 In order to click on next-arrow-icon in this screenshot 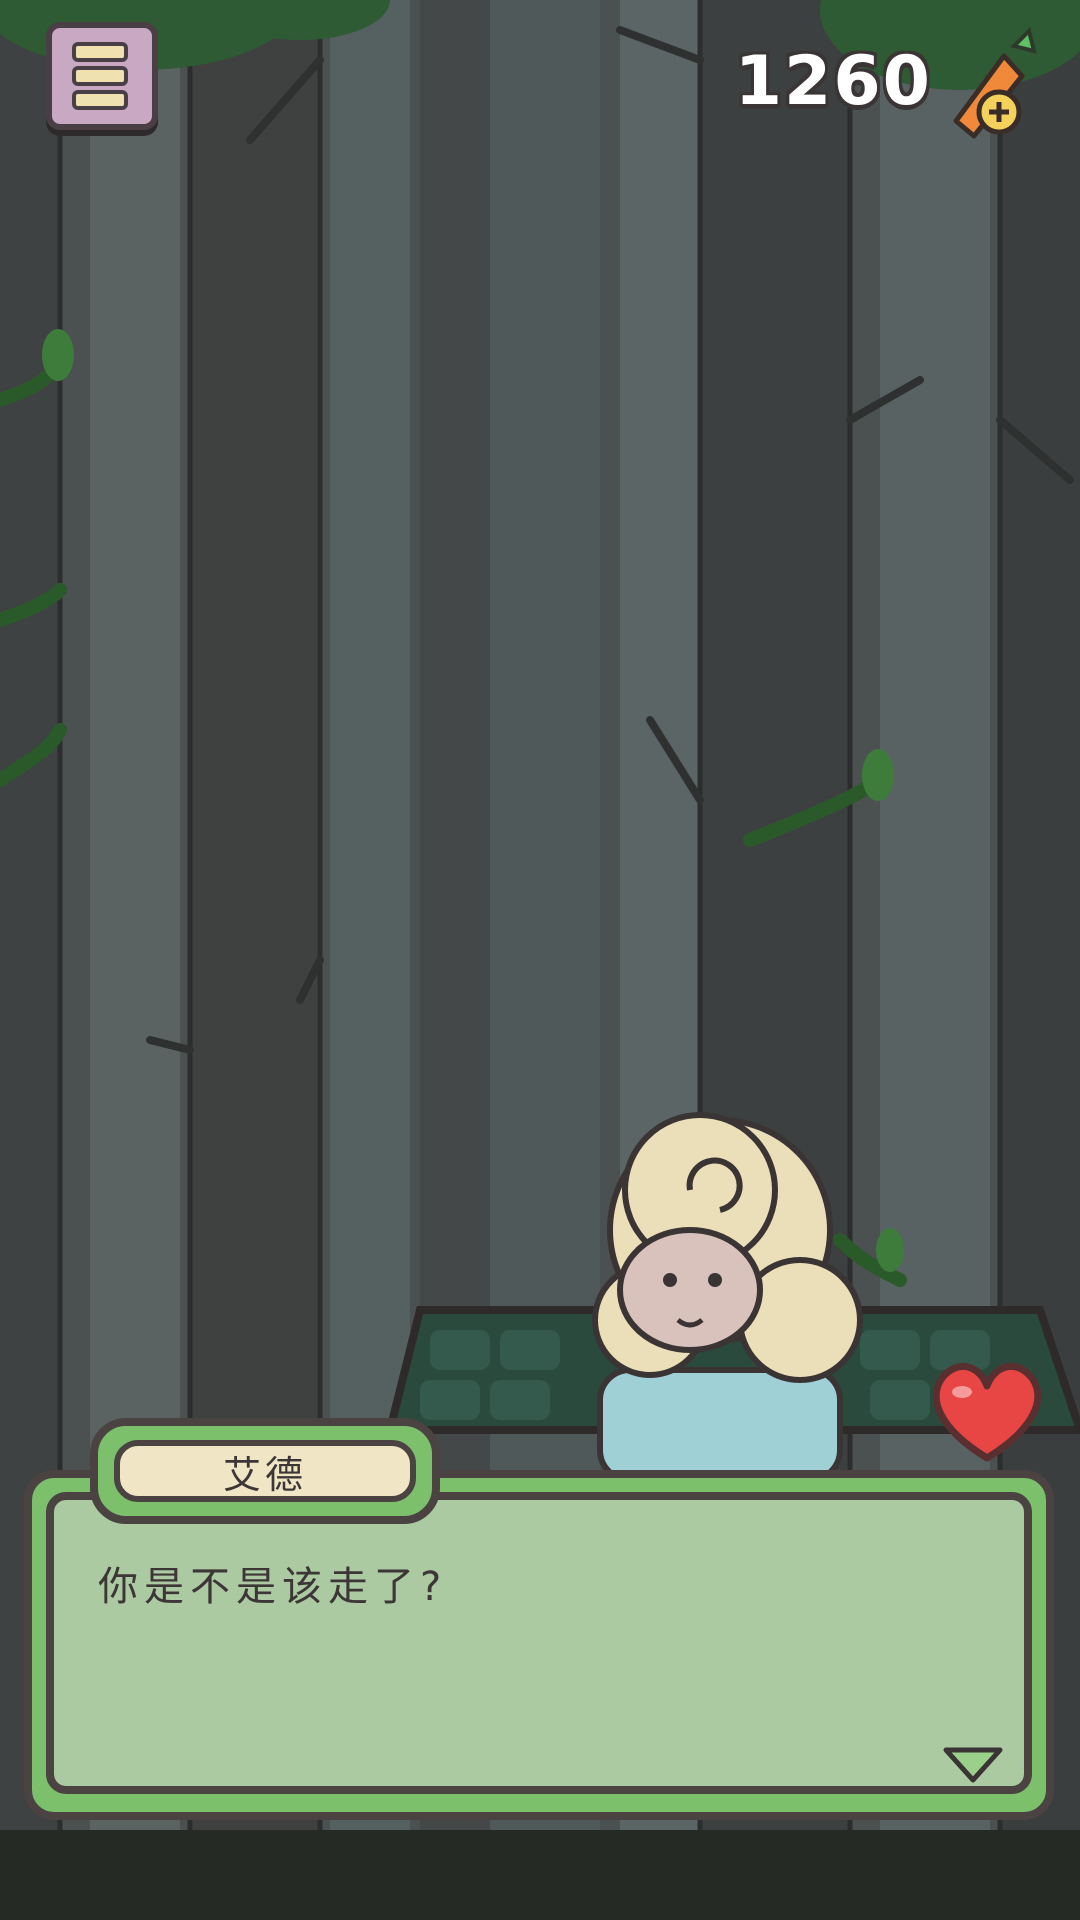, I will do `click(973, 1765)`.